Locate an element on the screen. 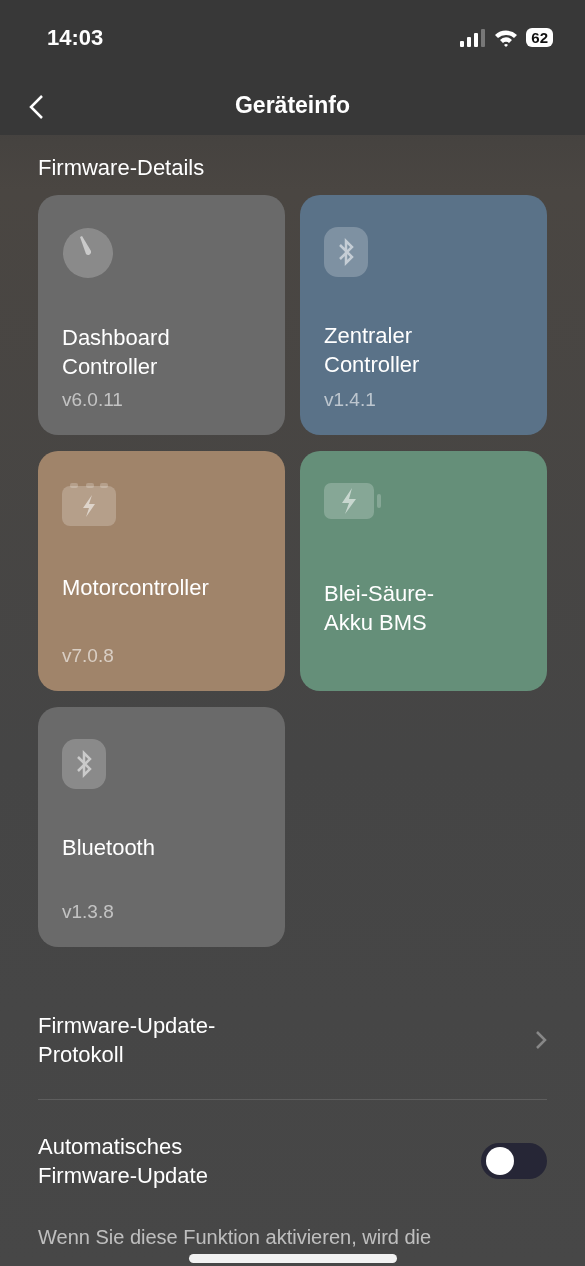 The width and height of the screenshot is (585, 1266). module-version: v6.0.11 is located at coordinates (93, 400).